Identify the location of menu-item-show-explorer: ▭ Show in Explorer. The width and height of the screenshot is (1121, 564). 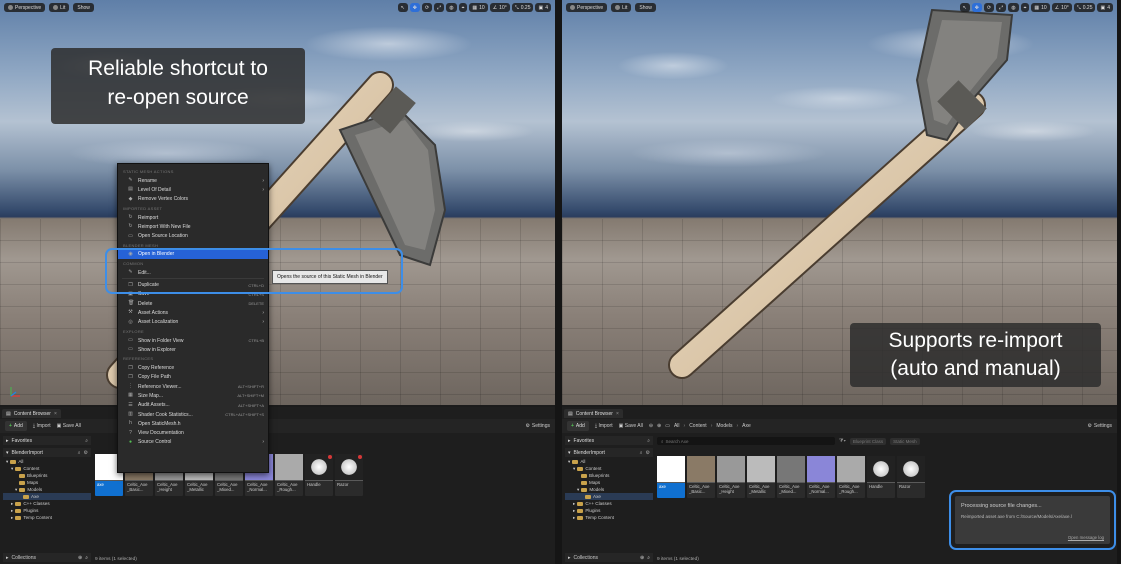
(193, 349).